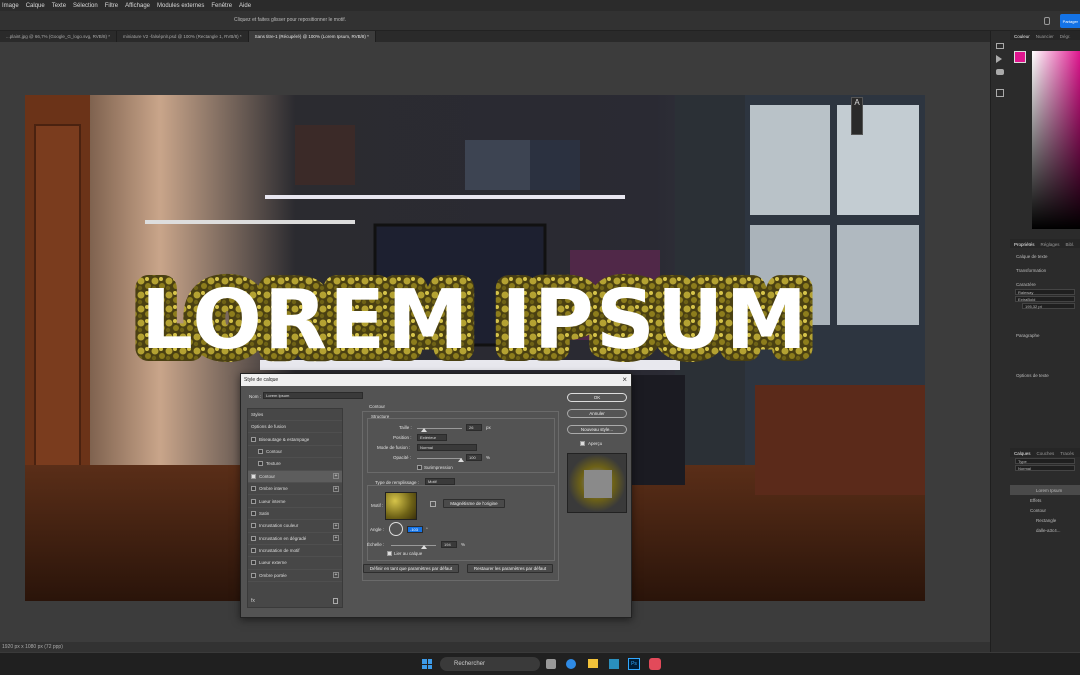 Image resolution: width=1080 pixels, height=675 pixels. What do you see at coordinates (389, 553) in the screenshot?
I see `link-layer-checkbox` at bounding box center [389, 553].